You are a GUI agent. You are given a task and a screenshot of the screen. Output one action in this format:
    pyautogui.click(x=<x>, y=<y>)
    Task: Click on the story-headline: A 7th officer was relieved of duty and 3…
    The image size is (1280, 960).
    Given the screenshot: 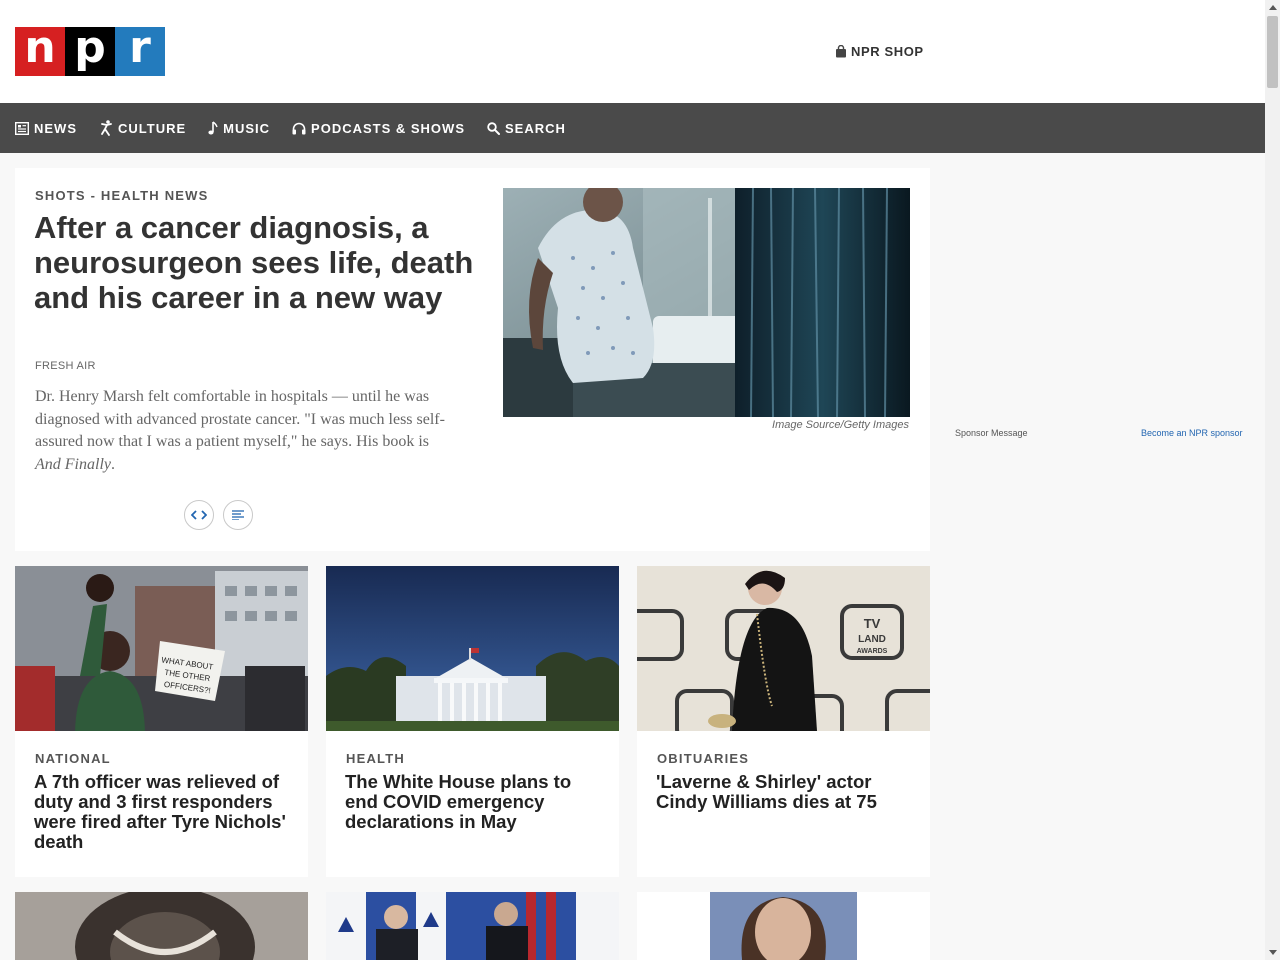 What is the action you would take?
    pyautogui.click(x=165, y=812)
    